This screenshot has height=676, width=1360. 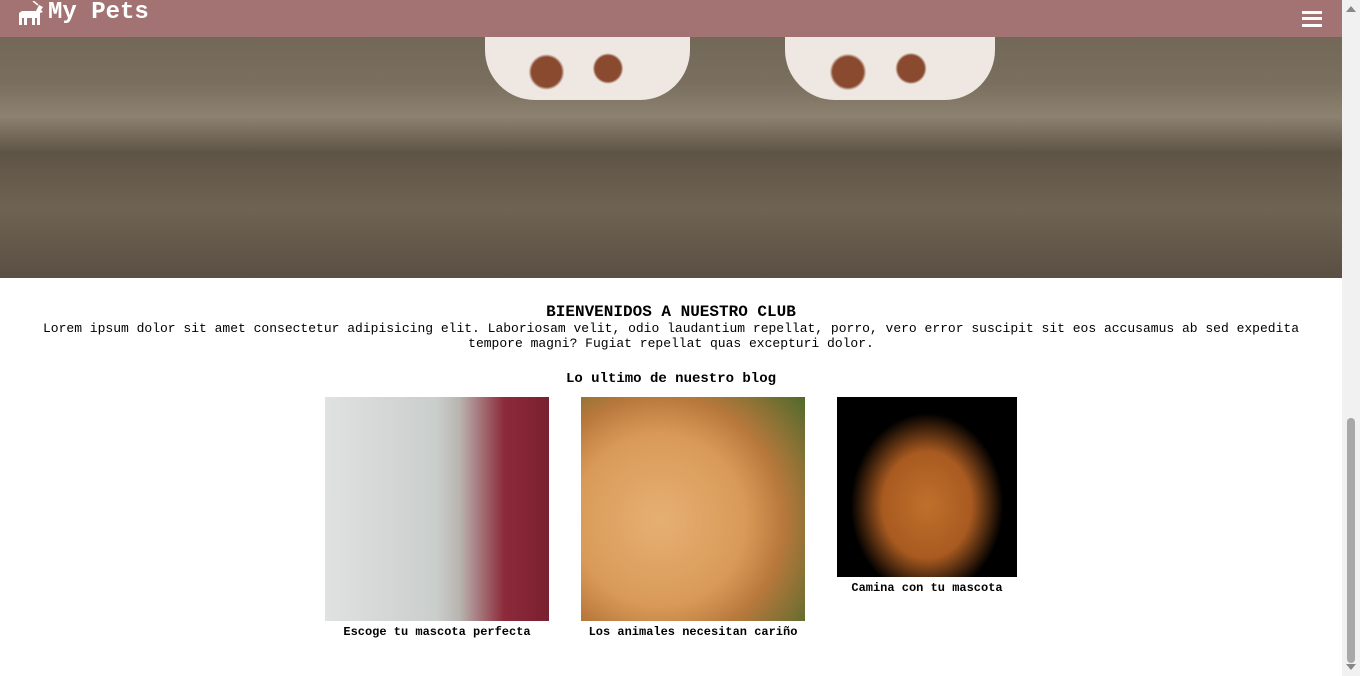 I want to click on brand-name: My Pets, so click(x=98, y=13).